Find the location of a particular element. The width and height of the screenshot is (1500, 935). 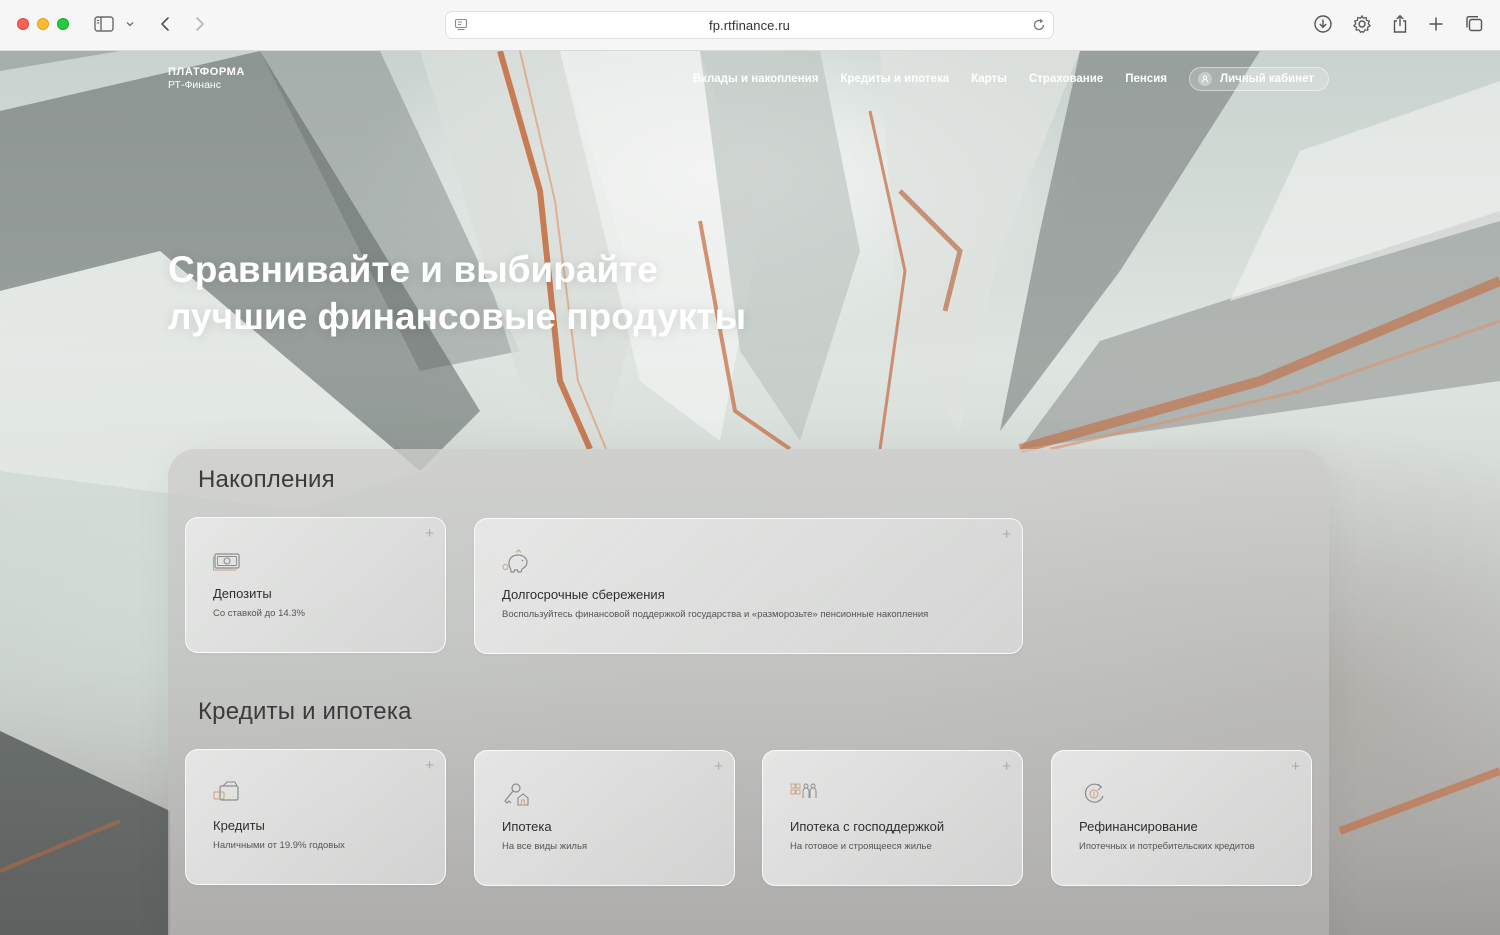

user-icon is located at coordinates (1205, 79).